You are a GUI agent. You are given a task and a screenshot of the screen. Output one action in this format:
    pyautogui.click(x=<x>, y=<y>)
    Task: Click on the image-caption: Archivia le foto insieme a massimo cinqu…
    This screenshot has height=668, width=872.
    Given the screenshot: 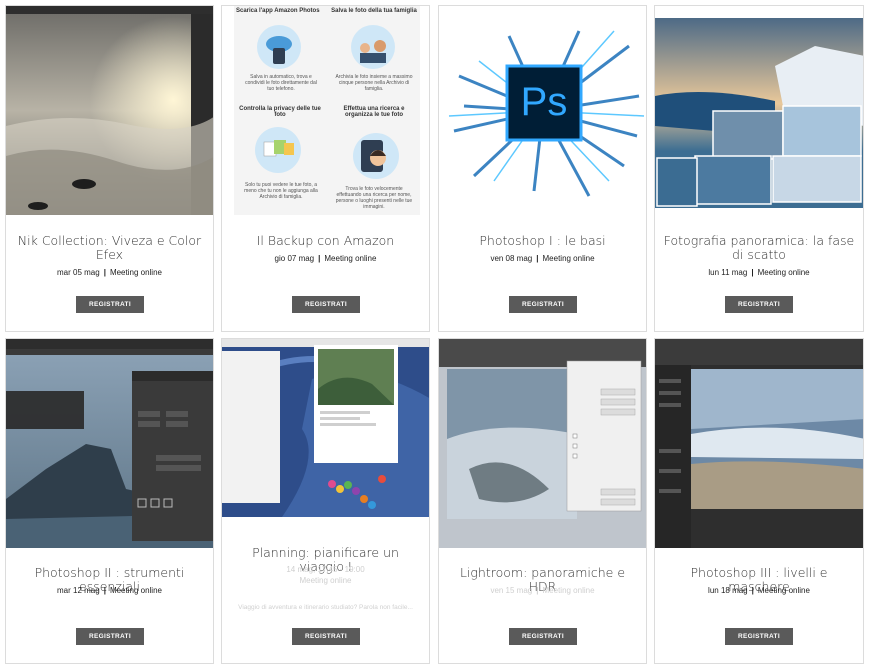 What is the action you would take?
    pyautogui.click(x=374, y=83)
    